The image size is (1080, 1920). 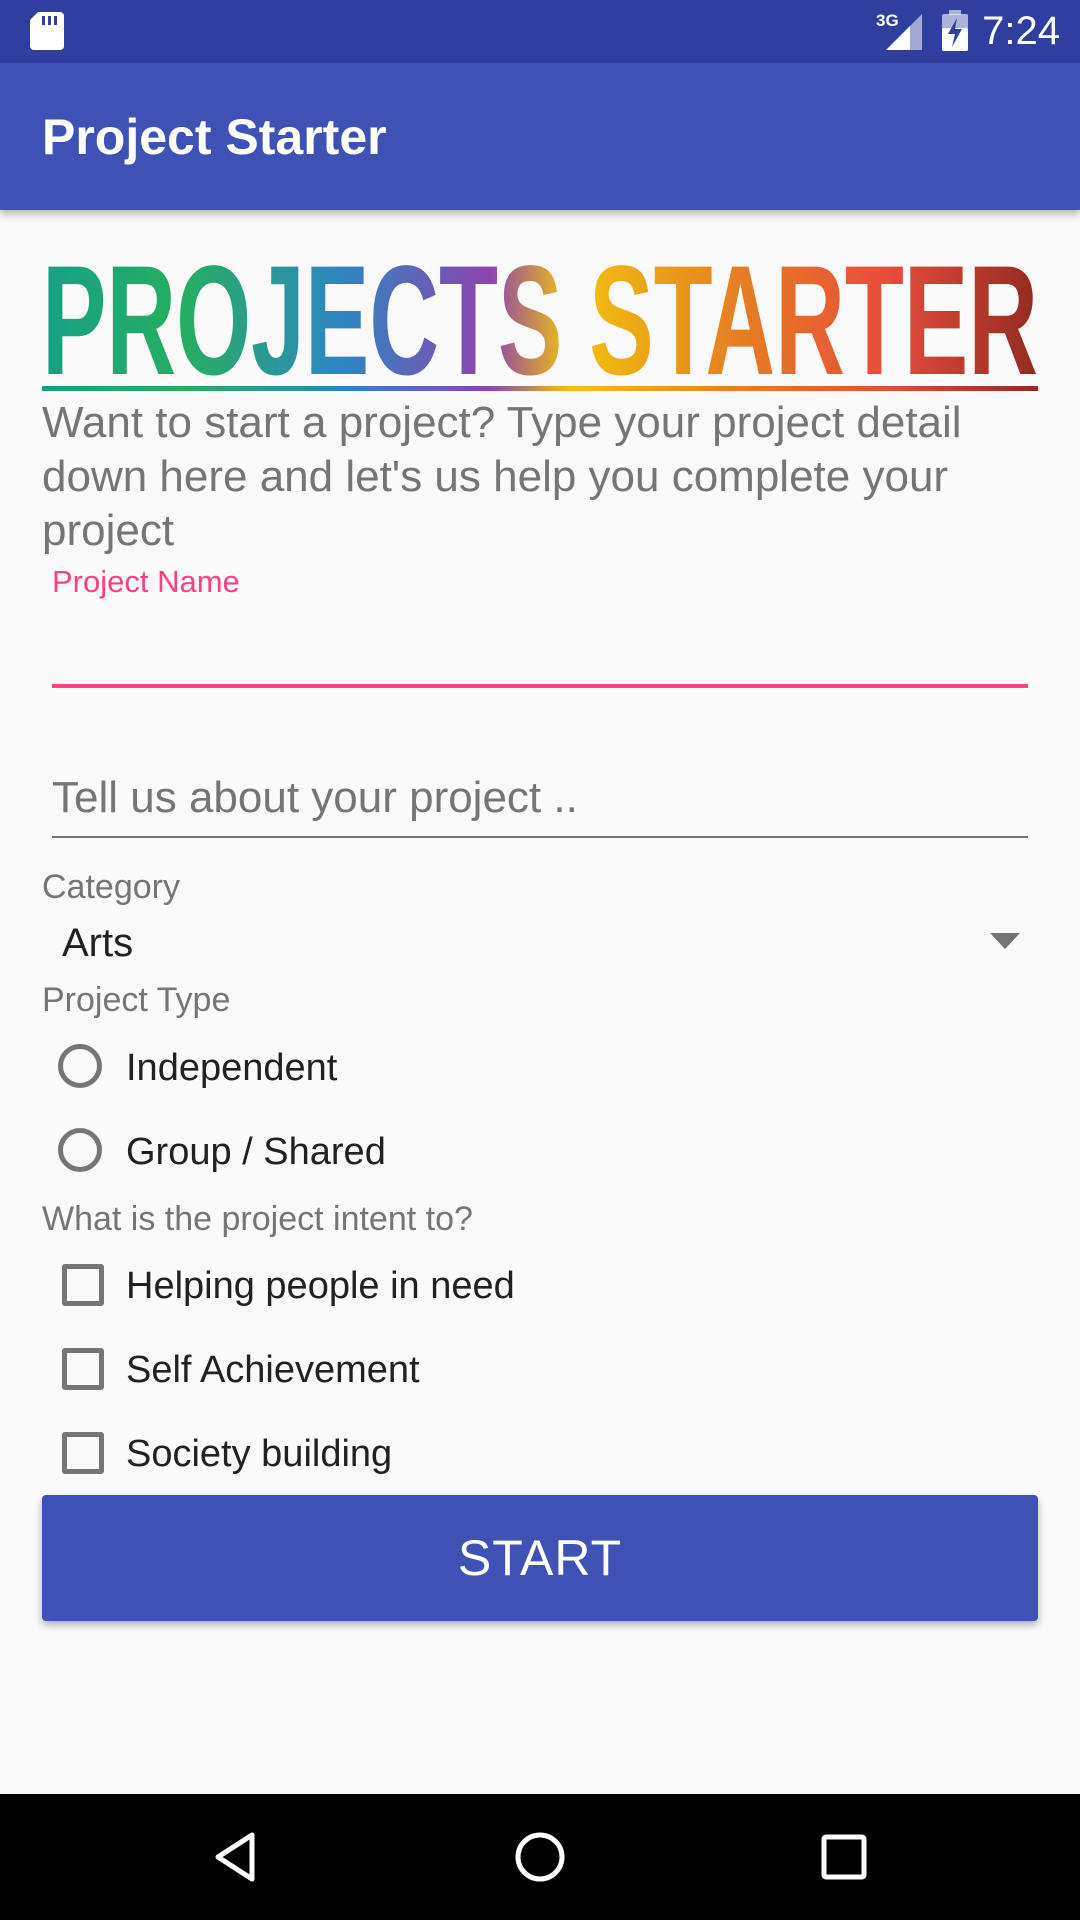 What do you see at coordinates (98, 943) in the screenshot?
I see `category-selected-value: Arts` at bounding box center [98, 943].